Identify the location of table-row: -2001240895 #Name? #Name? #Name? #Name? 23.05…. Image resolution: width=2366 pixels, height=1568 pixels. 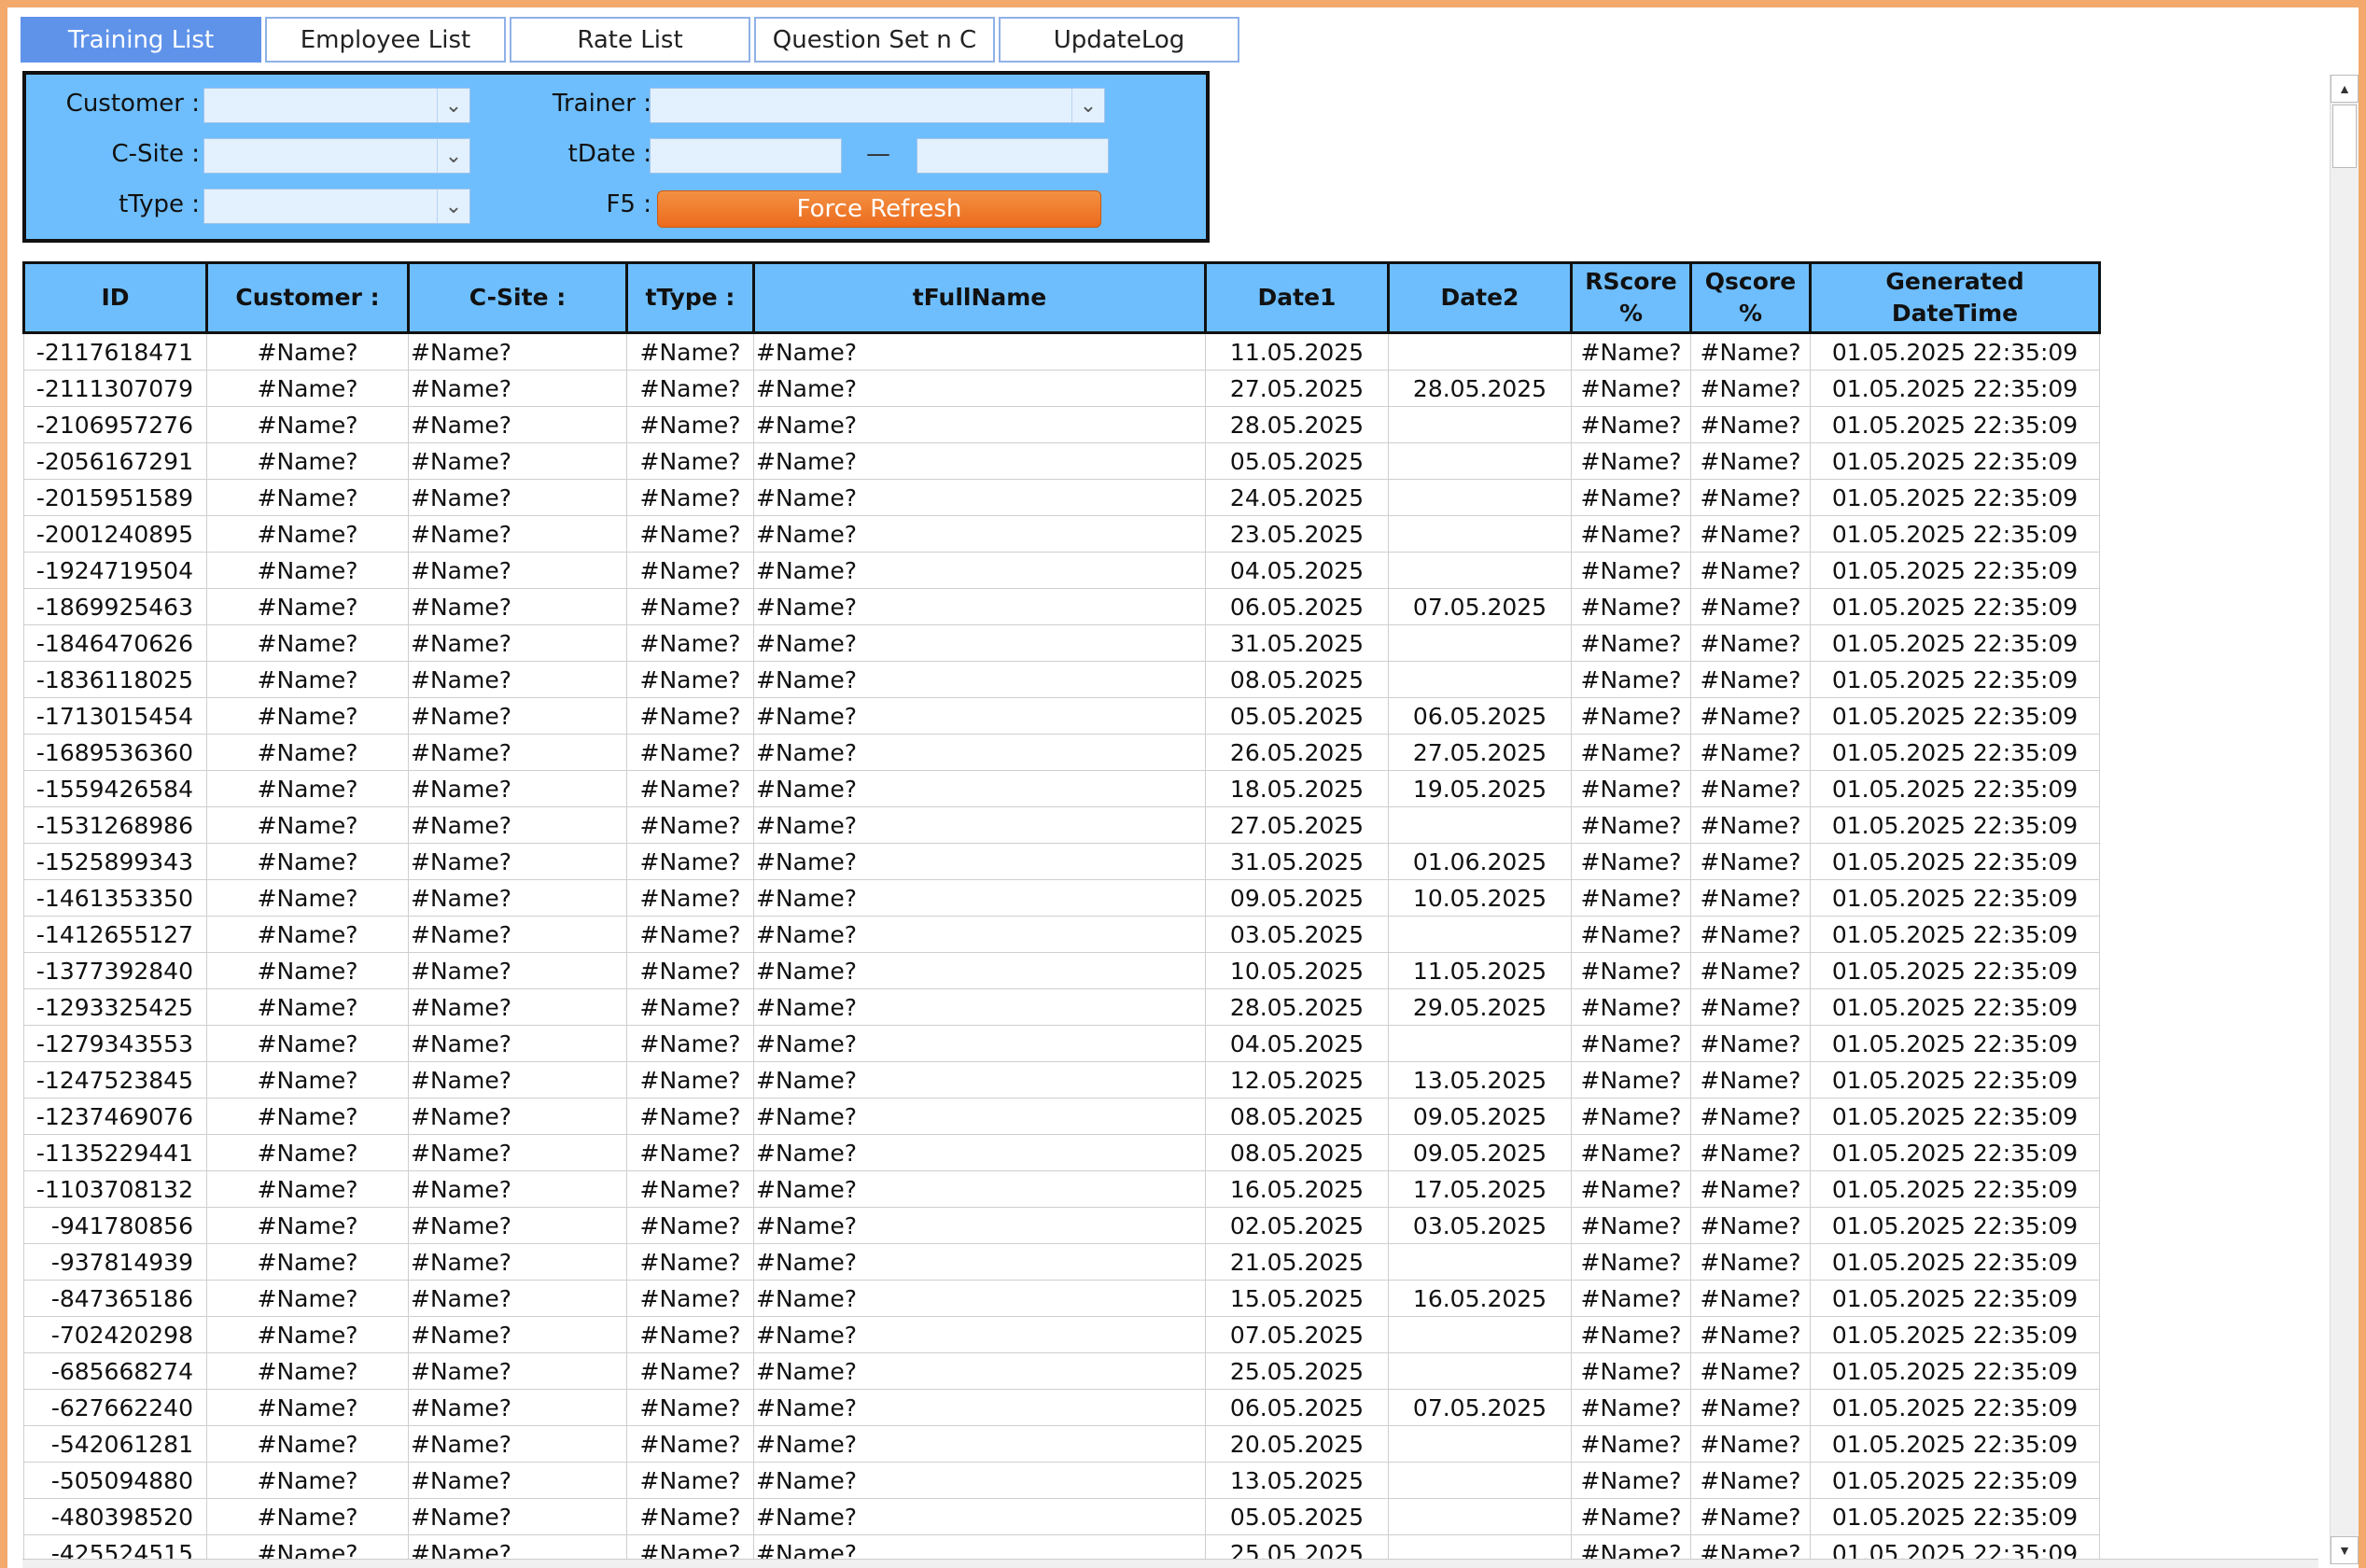
(1061, 534).